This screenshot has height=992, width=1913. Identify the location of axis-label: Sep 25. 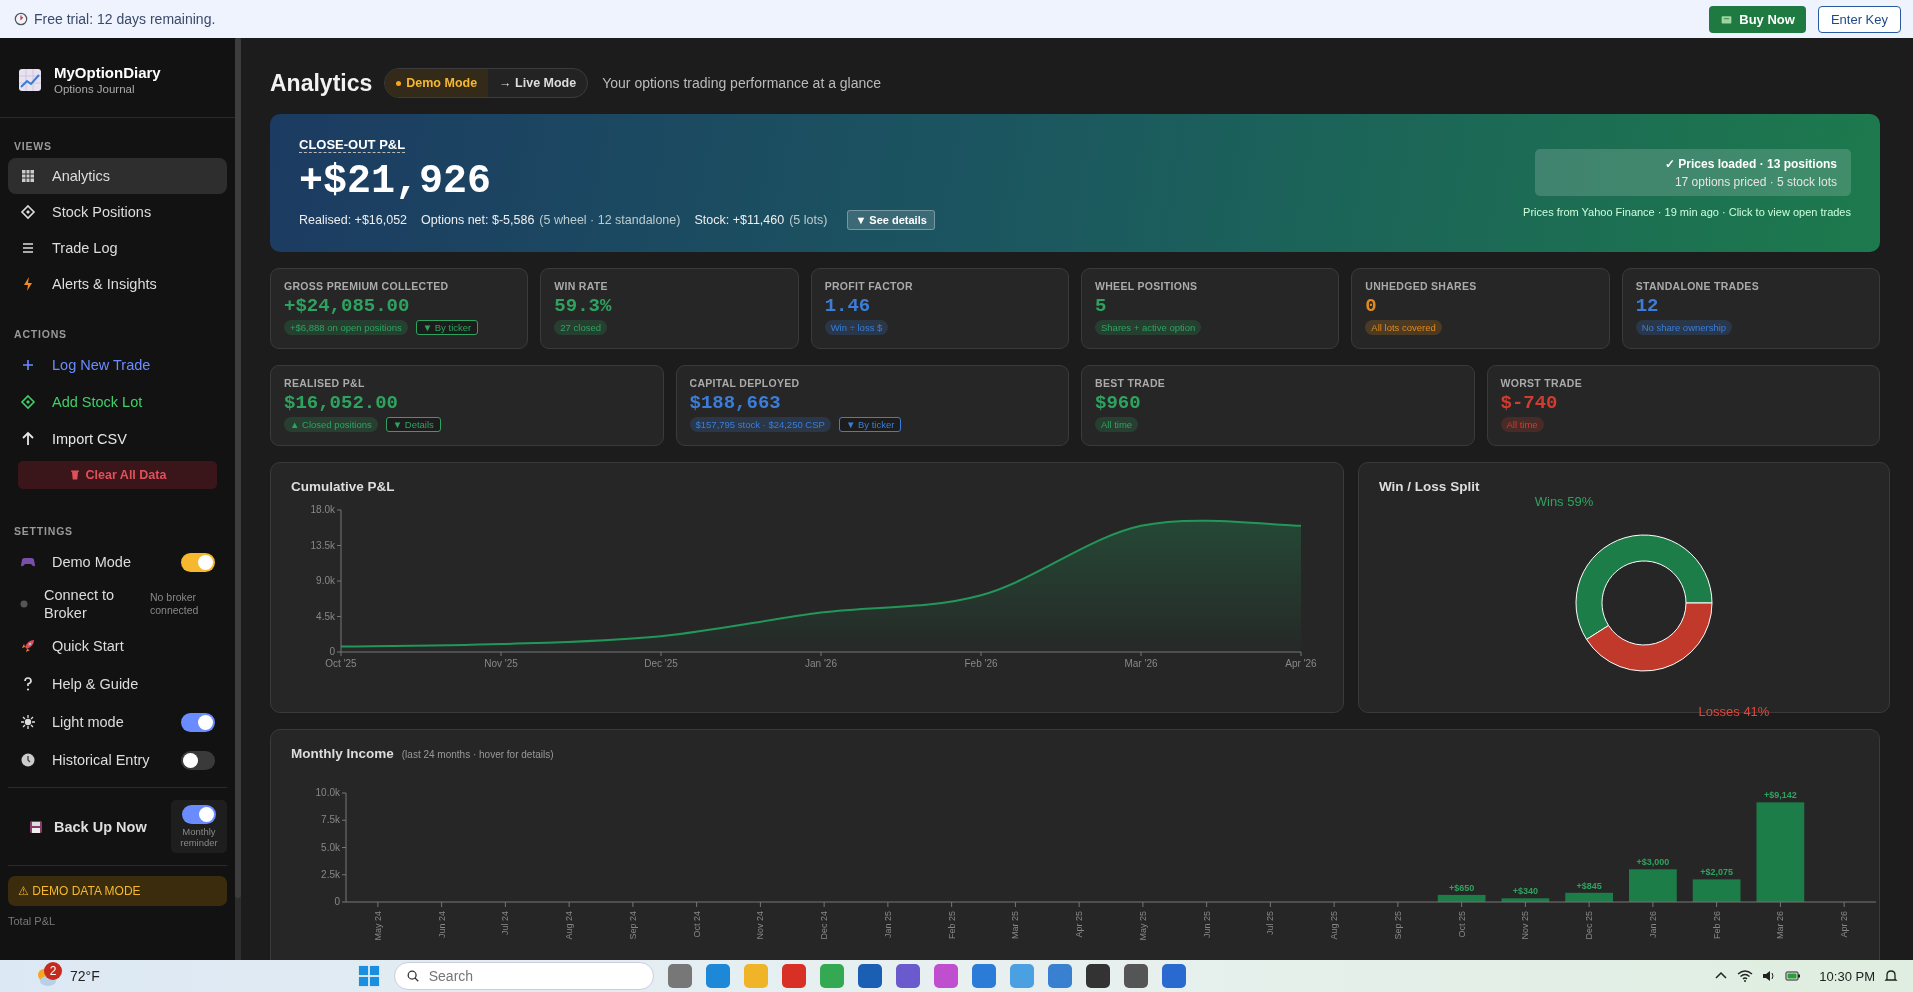
(1397, 925).